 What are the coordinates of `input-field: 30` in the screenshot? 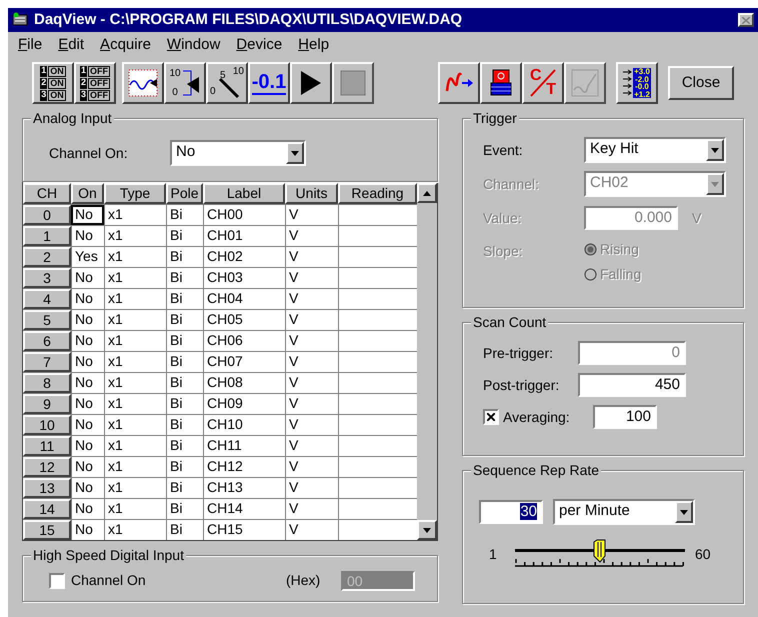 It's located at (511, 512).